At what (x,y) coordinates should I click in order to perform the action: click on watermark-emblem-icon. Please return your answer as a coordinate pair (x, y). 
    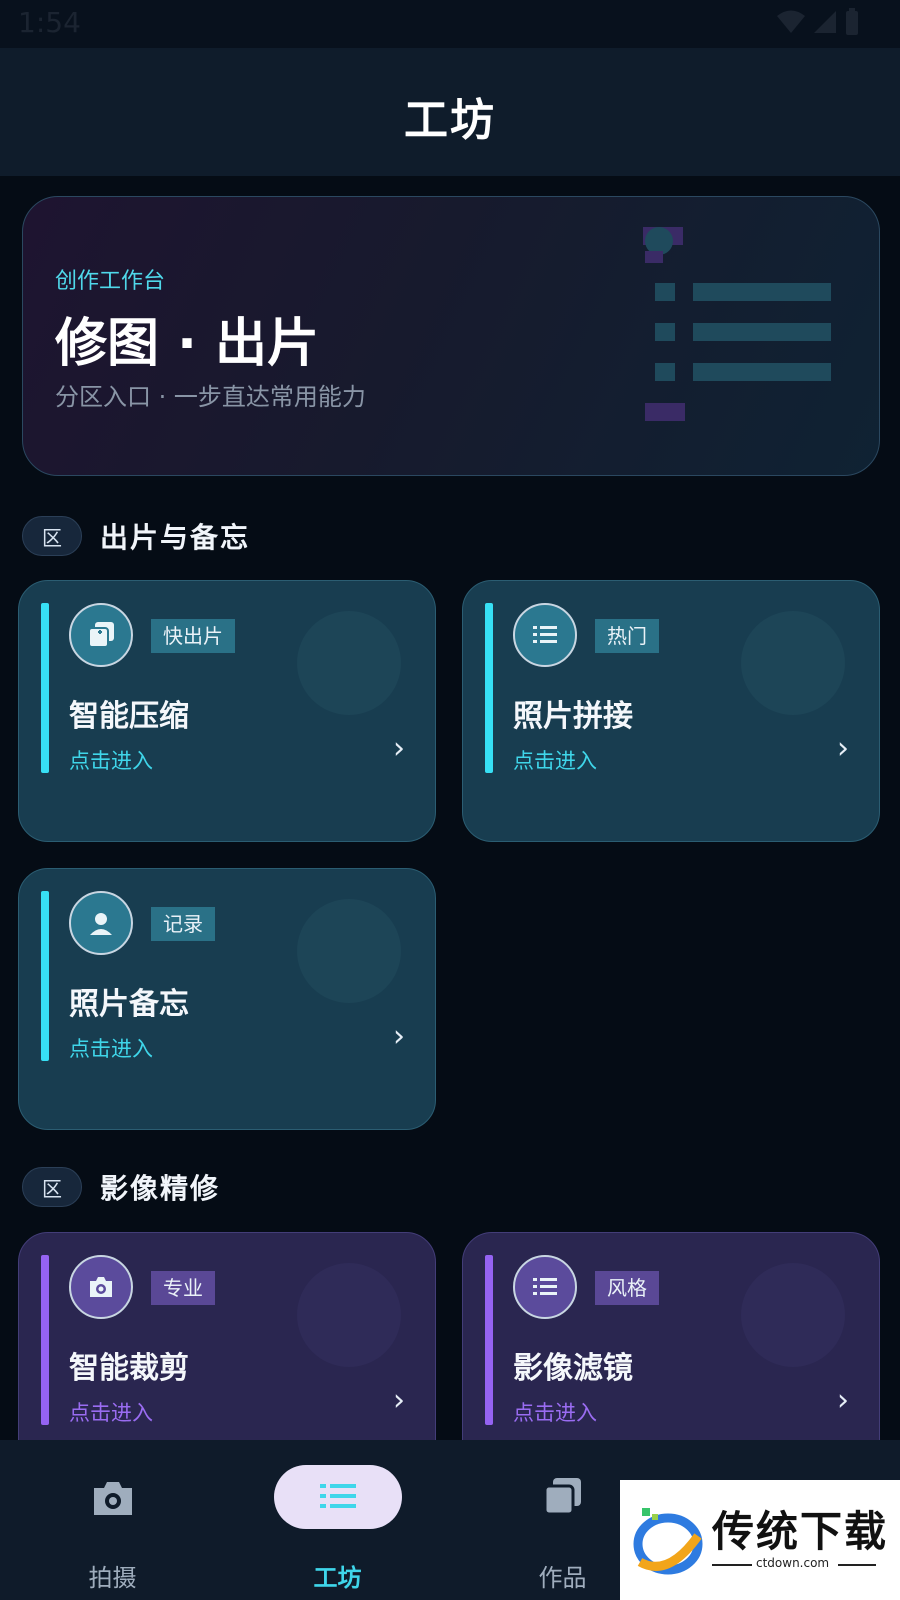
    Looking at the image, I should click on (668, 1541).